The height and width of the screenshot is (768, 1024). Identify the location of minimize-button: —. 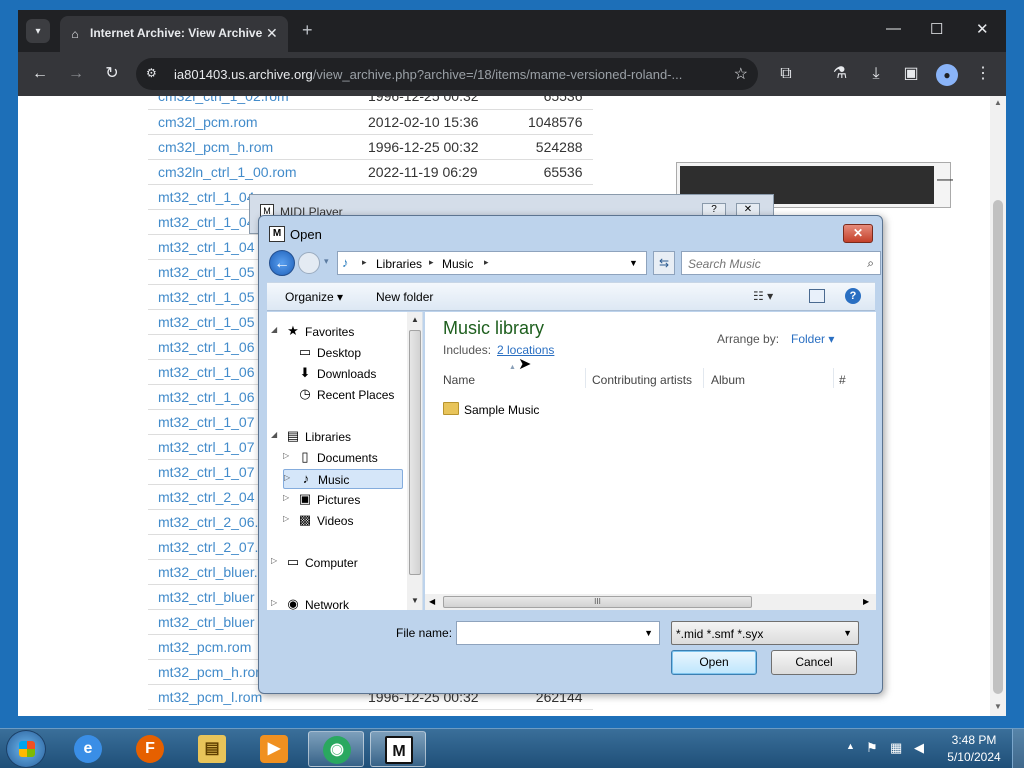
(893, 28).